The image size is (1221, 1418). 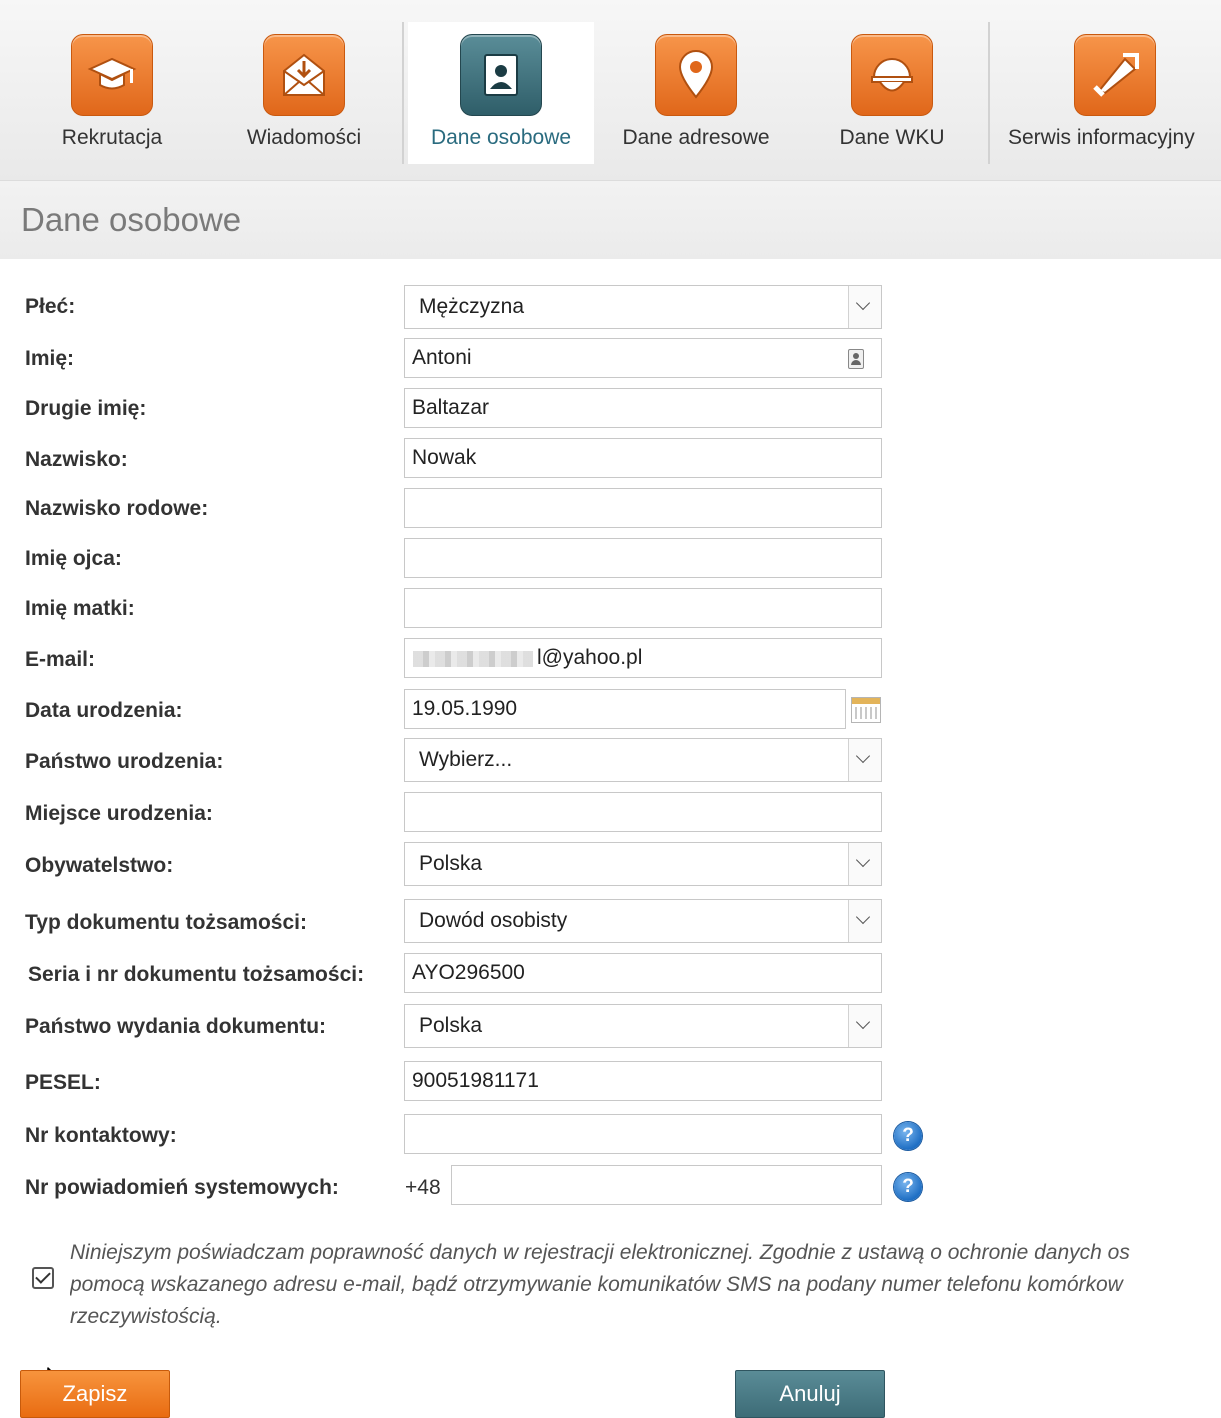 I want to click on helmet-icon, so click(x=892, y=75).